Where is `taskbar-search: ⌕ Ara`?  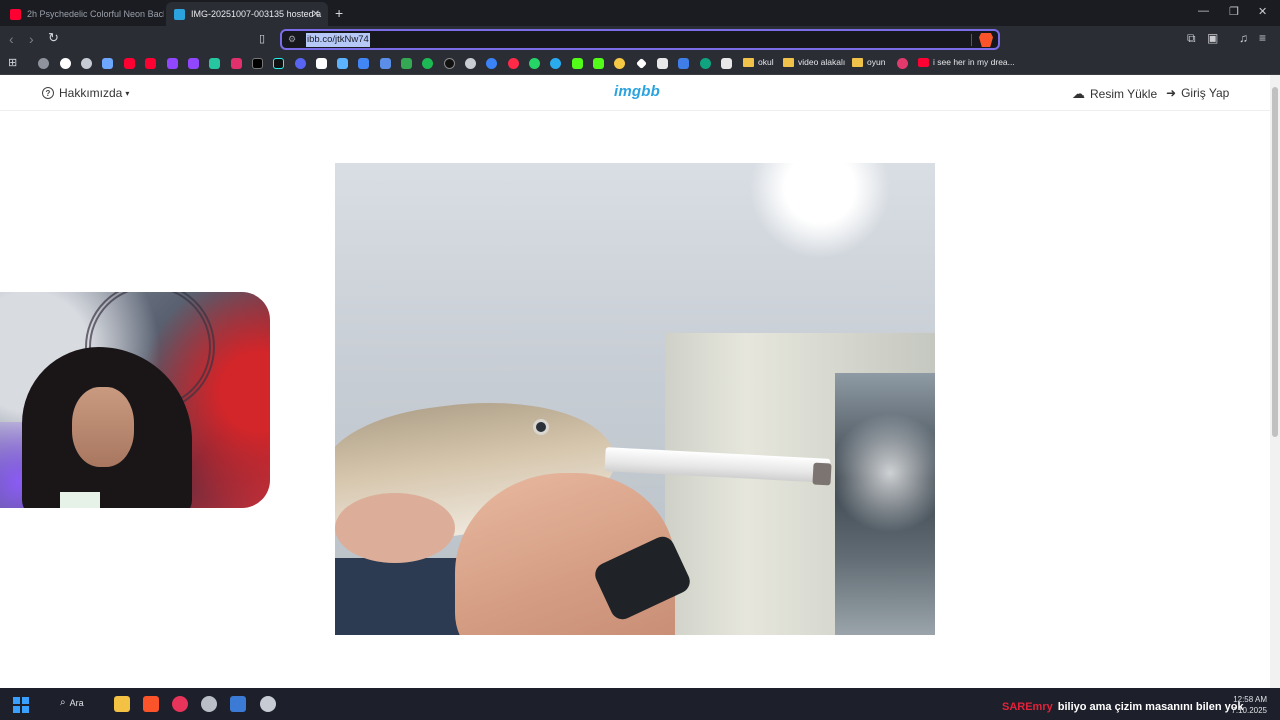
taskbar-search: ⌕ Ara is located at coordinates (72, 702).